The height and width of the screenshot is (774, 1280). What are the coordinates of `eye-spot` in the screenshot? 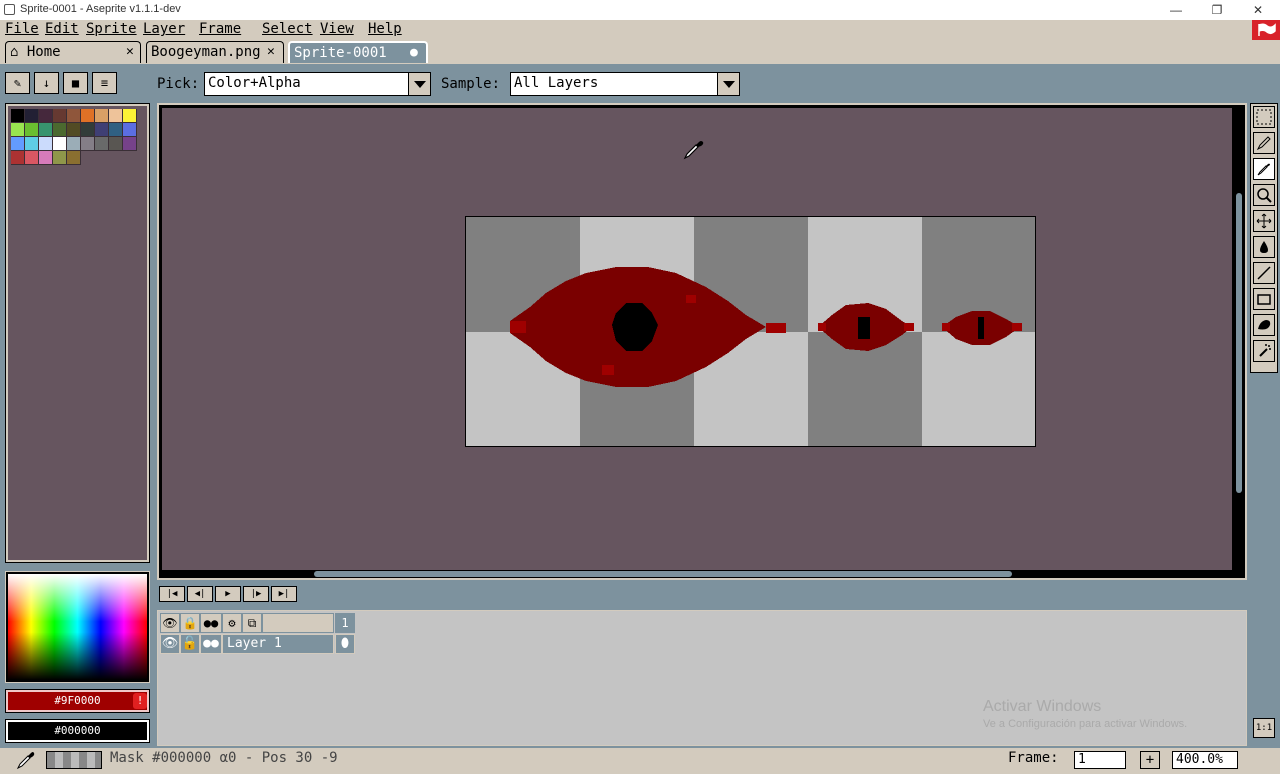 It's located at (691, 299).